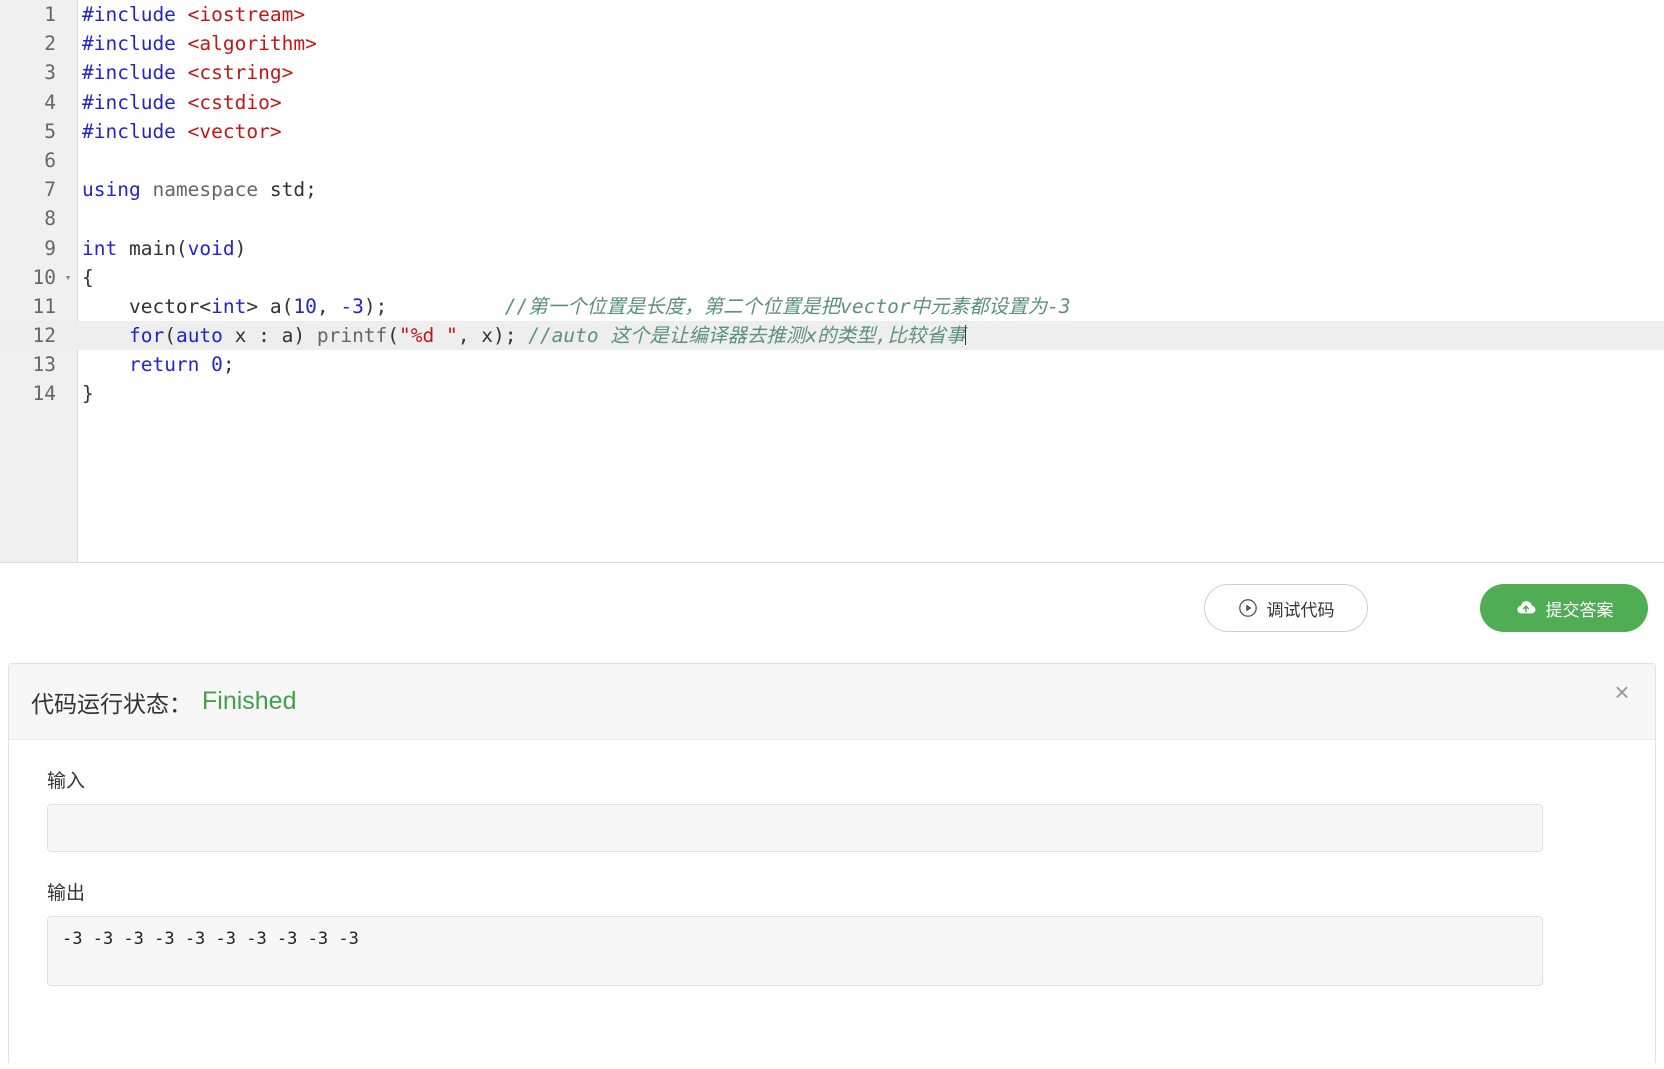 The width and height of the screenshot is (1664, 1069). I want to click on line-number: 12, so click(44, 336).